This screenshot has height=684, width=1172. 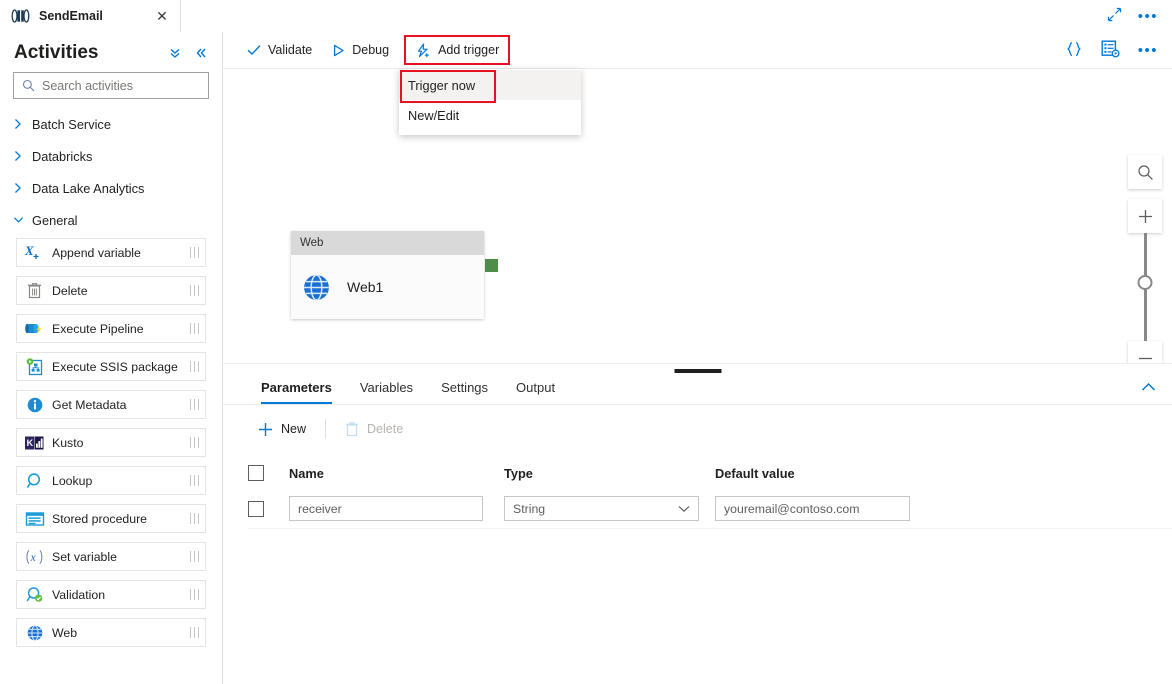 I want to click on activity-execute-pipeline: Execute Pipeline, so click(x=111, y=328).